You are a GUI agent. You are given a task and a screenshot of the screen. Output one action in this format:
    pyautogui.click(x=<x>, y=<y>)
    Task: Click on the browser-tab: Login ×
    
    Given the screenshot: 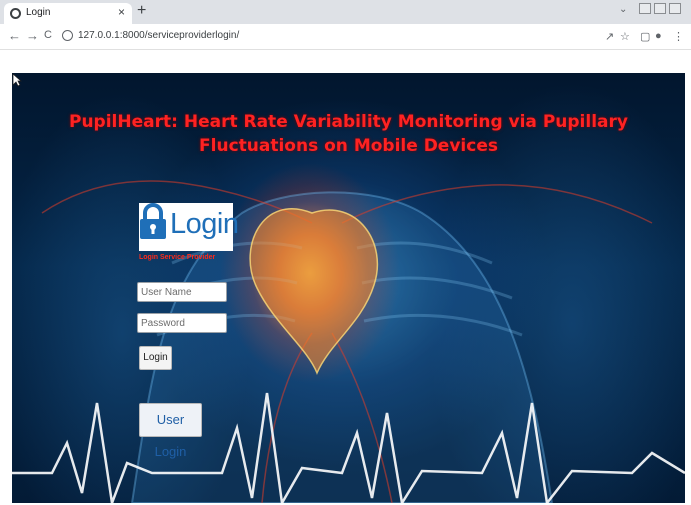 What is the action you would take?
    pyautogui.click(x=68, y=13)
    